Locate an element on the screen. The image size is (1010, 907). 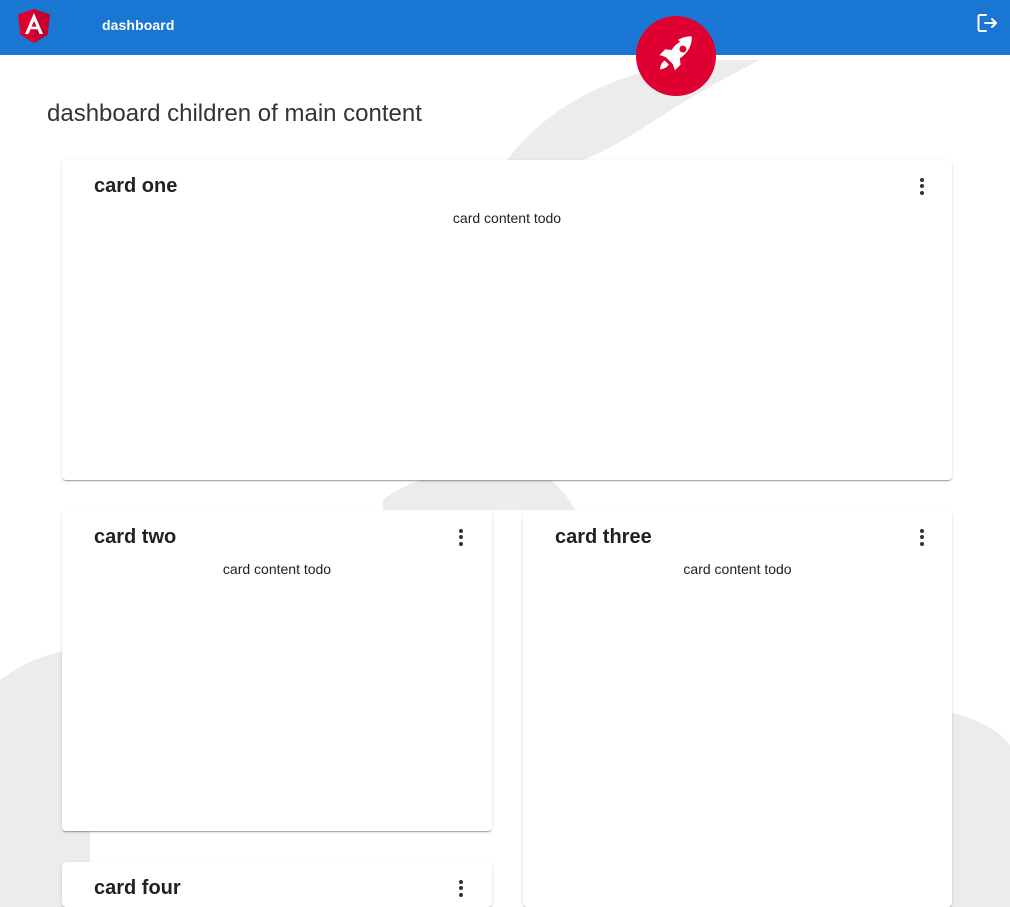
toolbar-title: dashboard is located at coordinates (138, 25).